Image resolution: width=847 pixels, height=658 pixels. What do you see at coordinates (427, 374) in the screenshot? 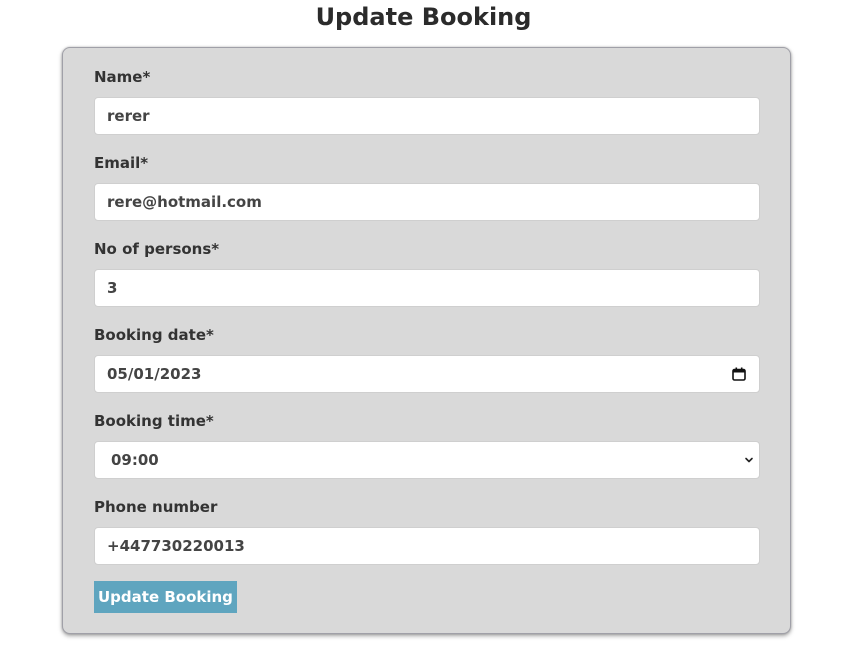
I see `booking-date-input: 05/01/2023` at bounding box center [427, 374].